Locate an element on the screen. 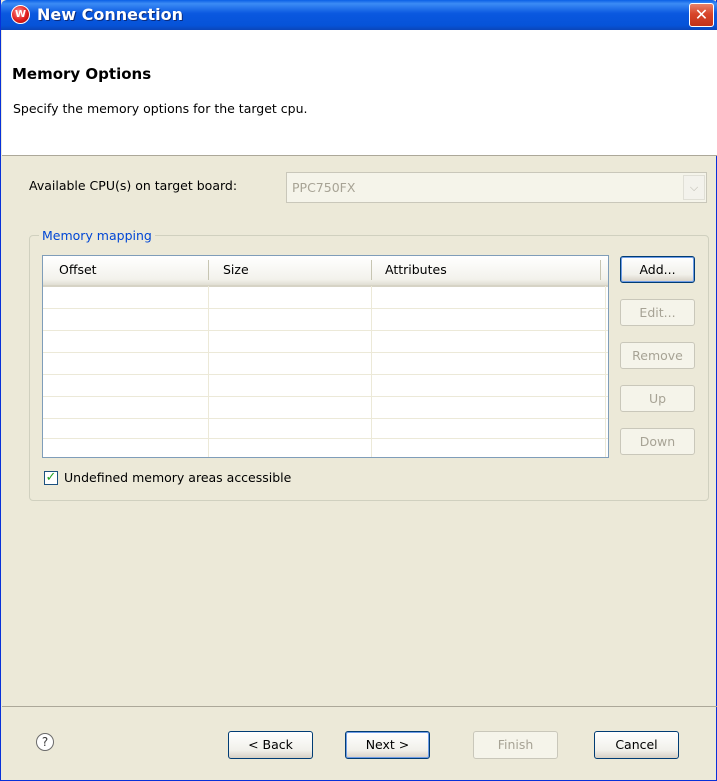  table-header: Offset Size Attributes is located at coordinates (325, 271).